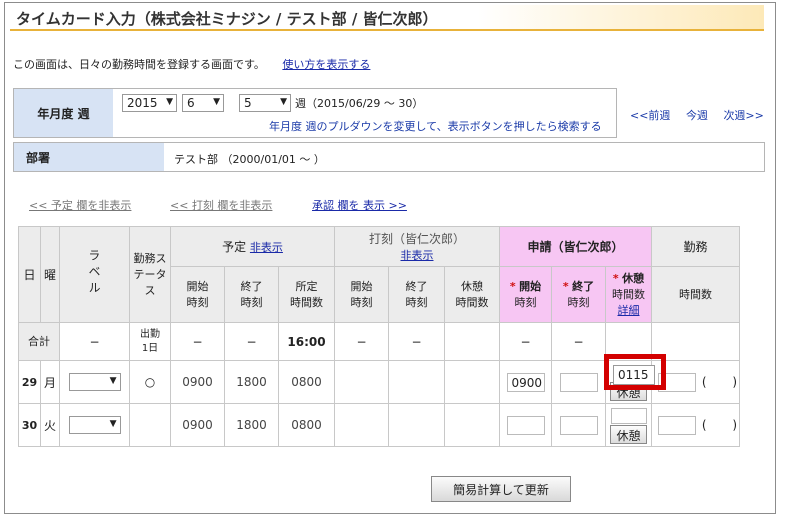 The image size is (788, 521). Describe the element at coordinates (359, 103) in the screenshot. I see `week-range: 週（2015/06/29 〜 30）` at that location.